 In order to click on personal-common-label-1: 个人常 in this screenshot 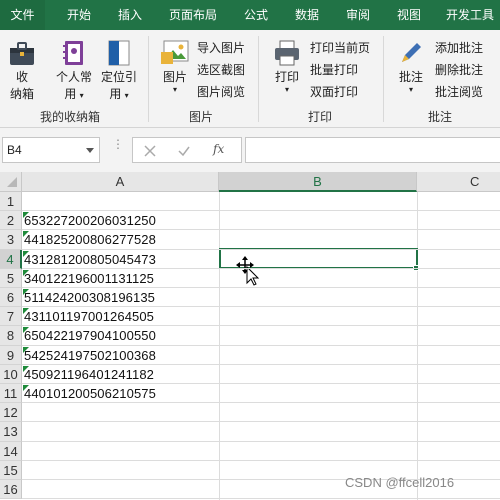, I will do `click(73, 77)`.